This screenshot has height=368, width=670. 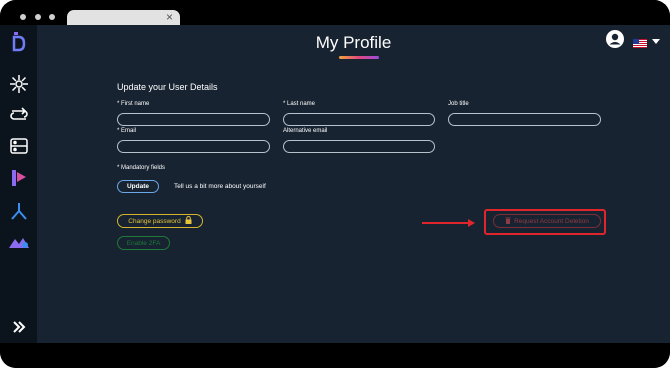 I want to click on app-logo-icon, so click(x=19, y=42).